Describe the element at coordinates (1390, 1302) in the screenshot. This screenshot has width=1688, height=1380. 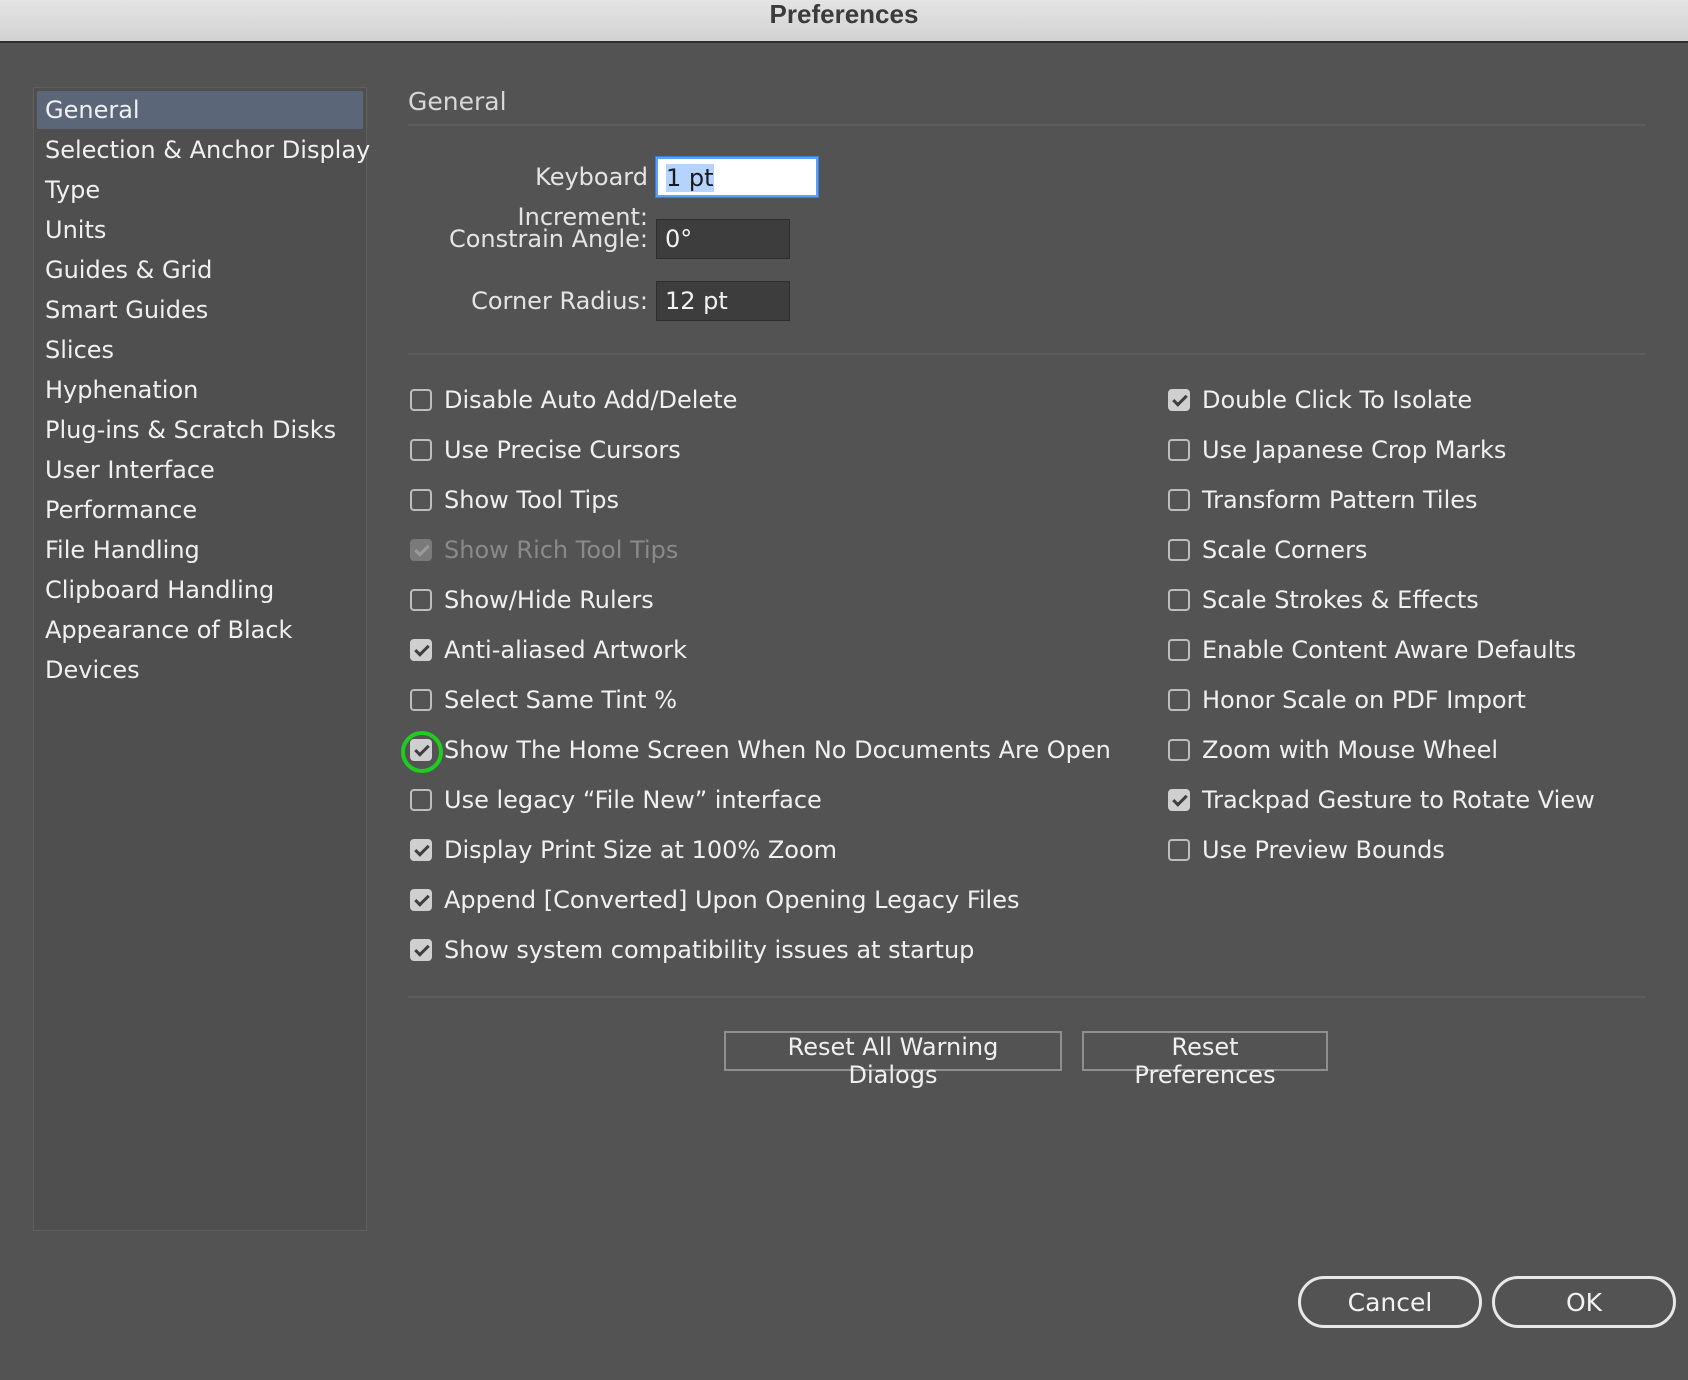
I see `cancel-button: Cancel` at that location.